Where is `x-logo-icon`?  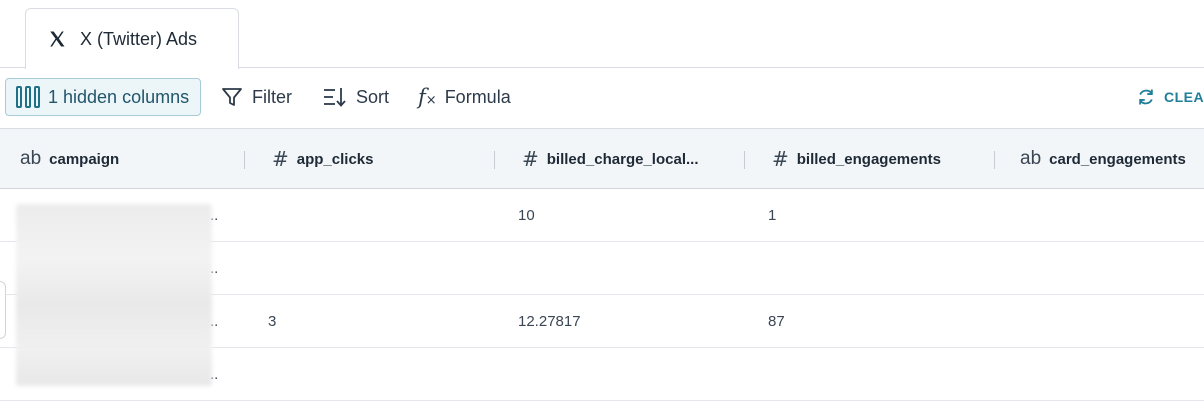
x-logo-icon is located at coordinates (57, 39).